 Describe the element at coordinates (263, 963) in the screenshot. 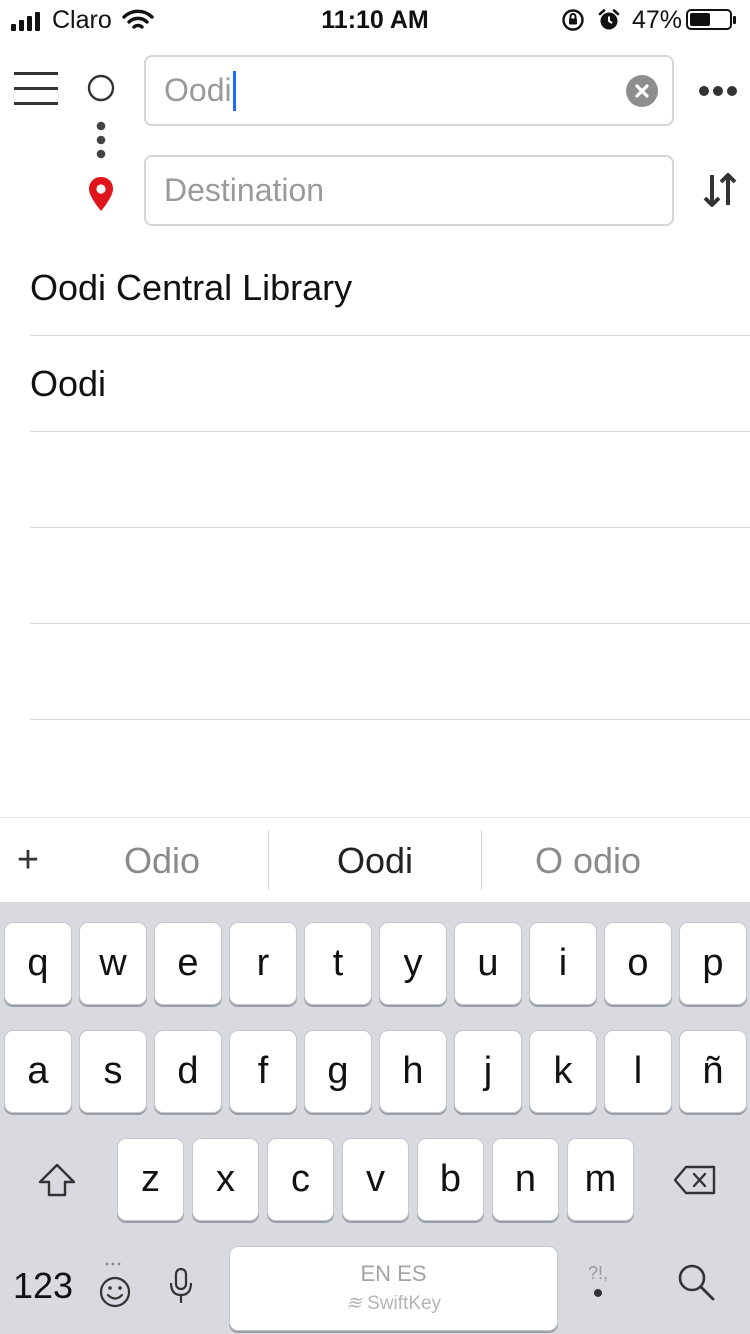

I see `key-r: r` at that location.